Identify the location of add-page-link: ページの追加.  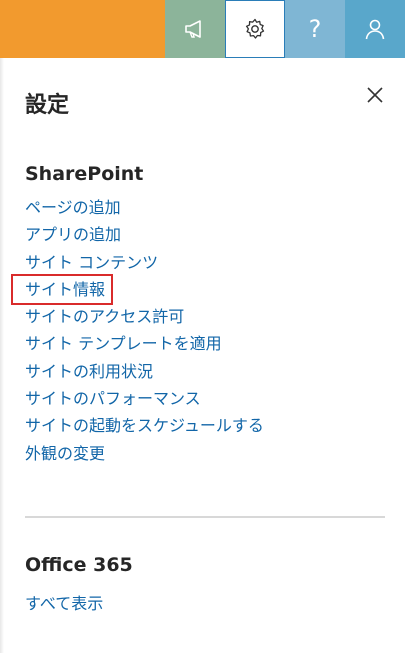
(144, 207).